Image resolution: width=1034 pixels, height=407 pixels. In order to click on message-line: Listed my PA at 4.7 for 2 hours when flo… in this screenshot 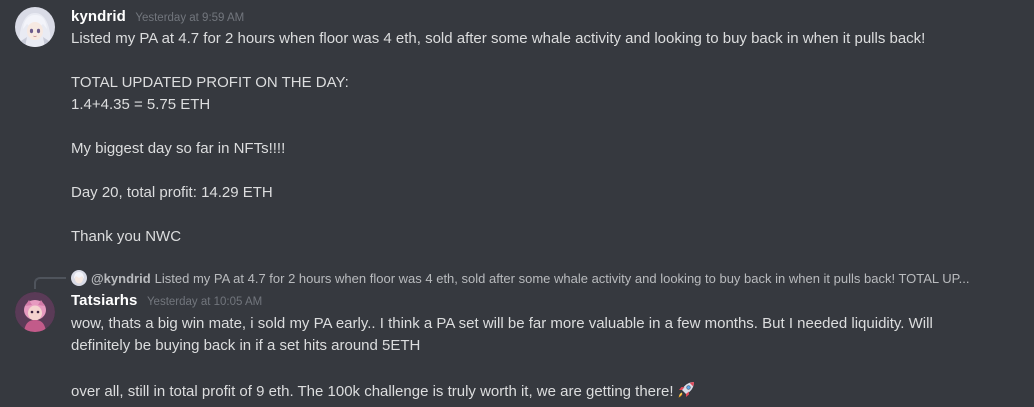, I will do `click(498, 38)`.